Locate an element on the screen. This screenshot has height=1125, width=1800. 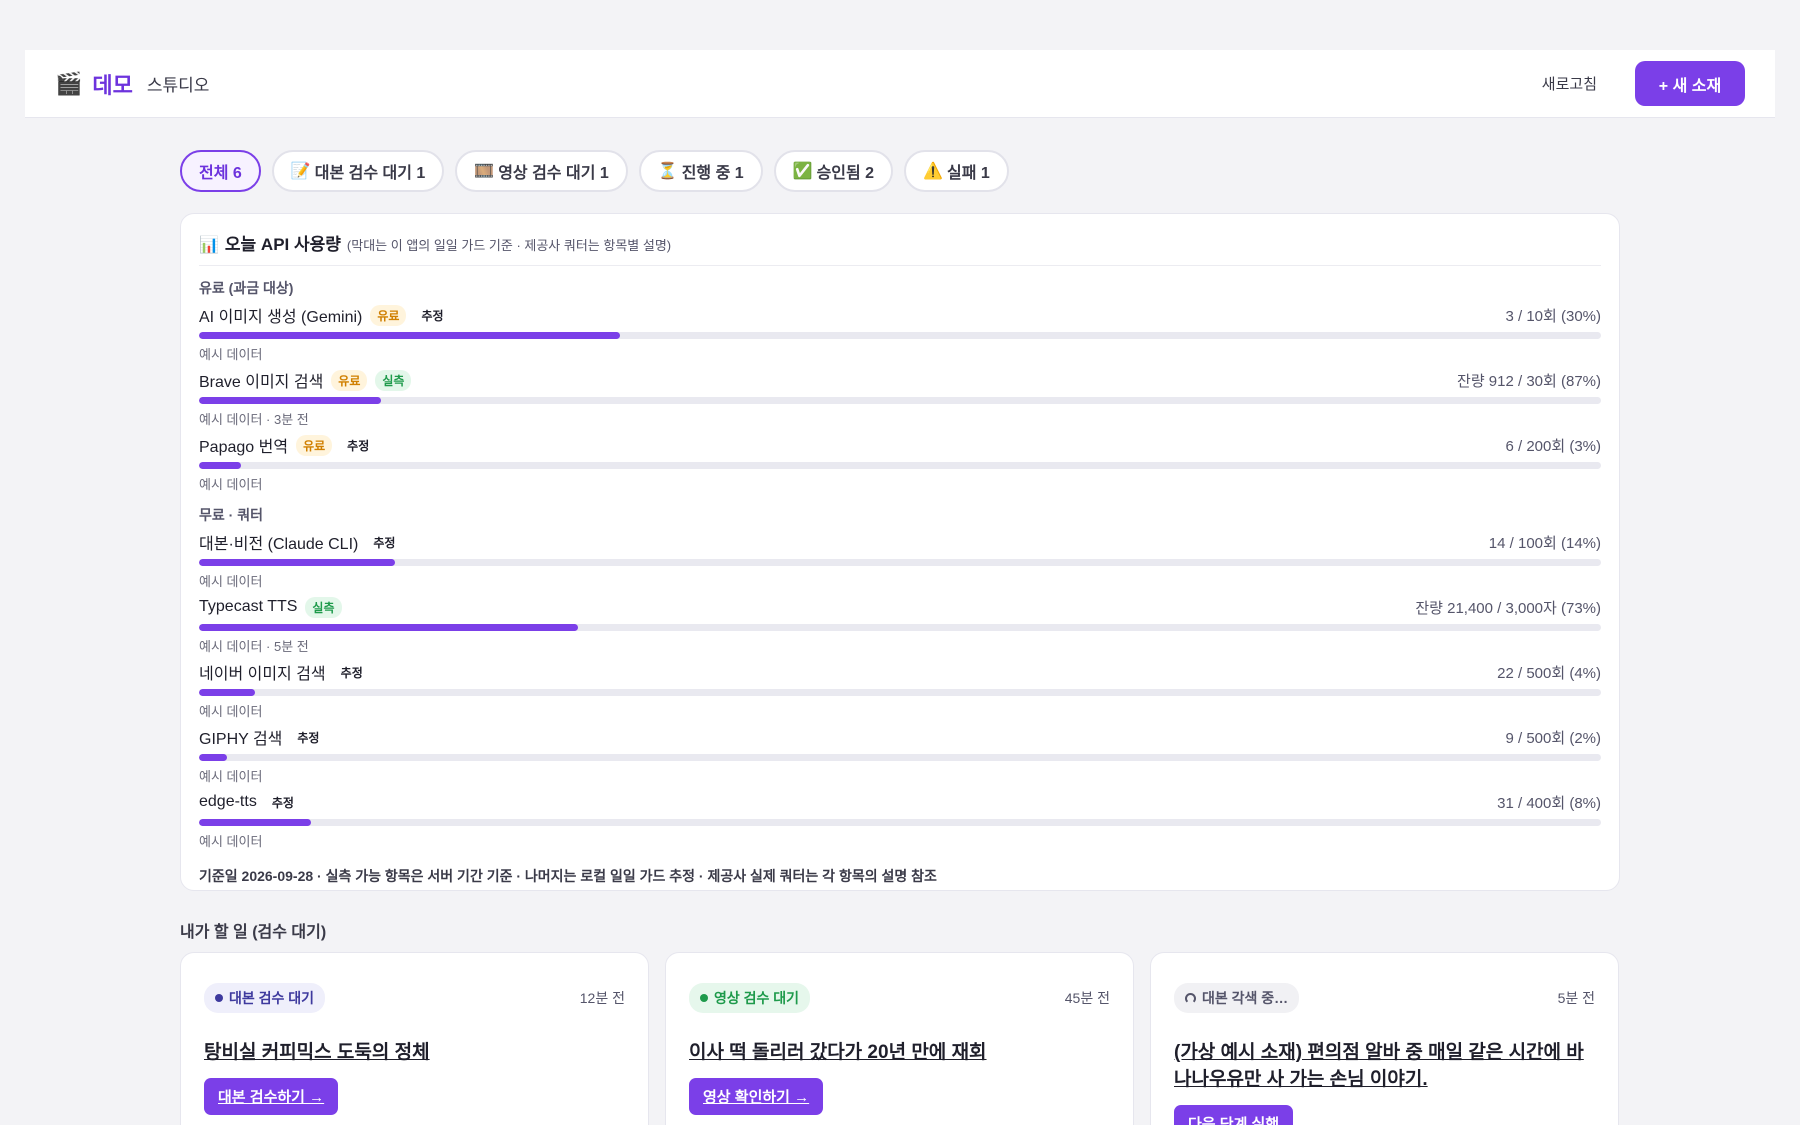
usage-row-meta: 예시 데이터 · 3분 전 is located at coordinates (254, 419).